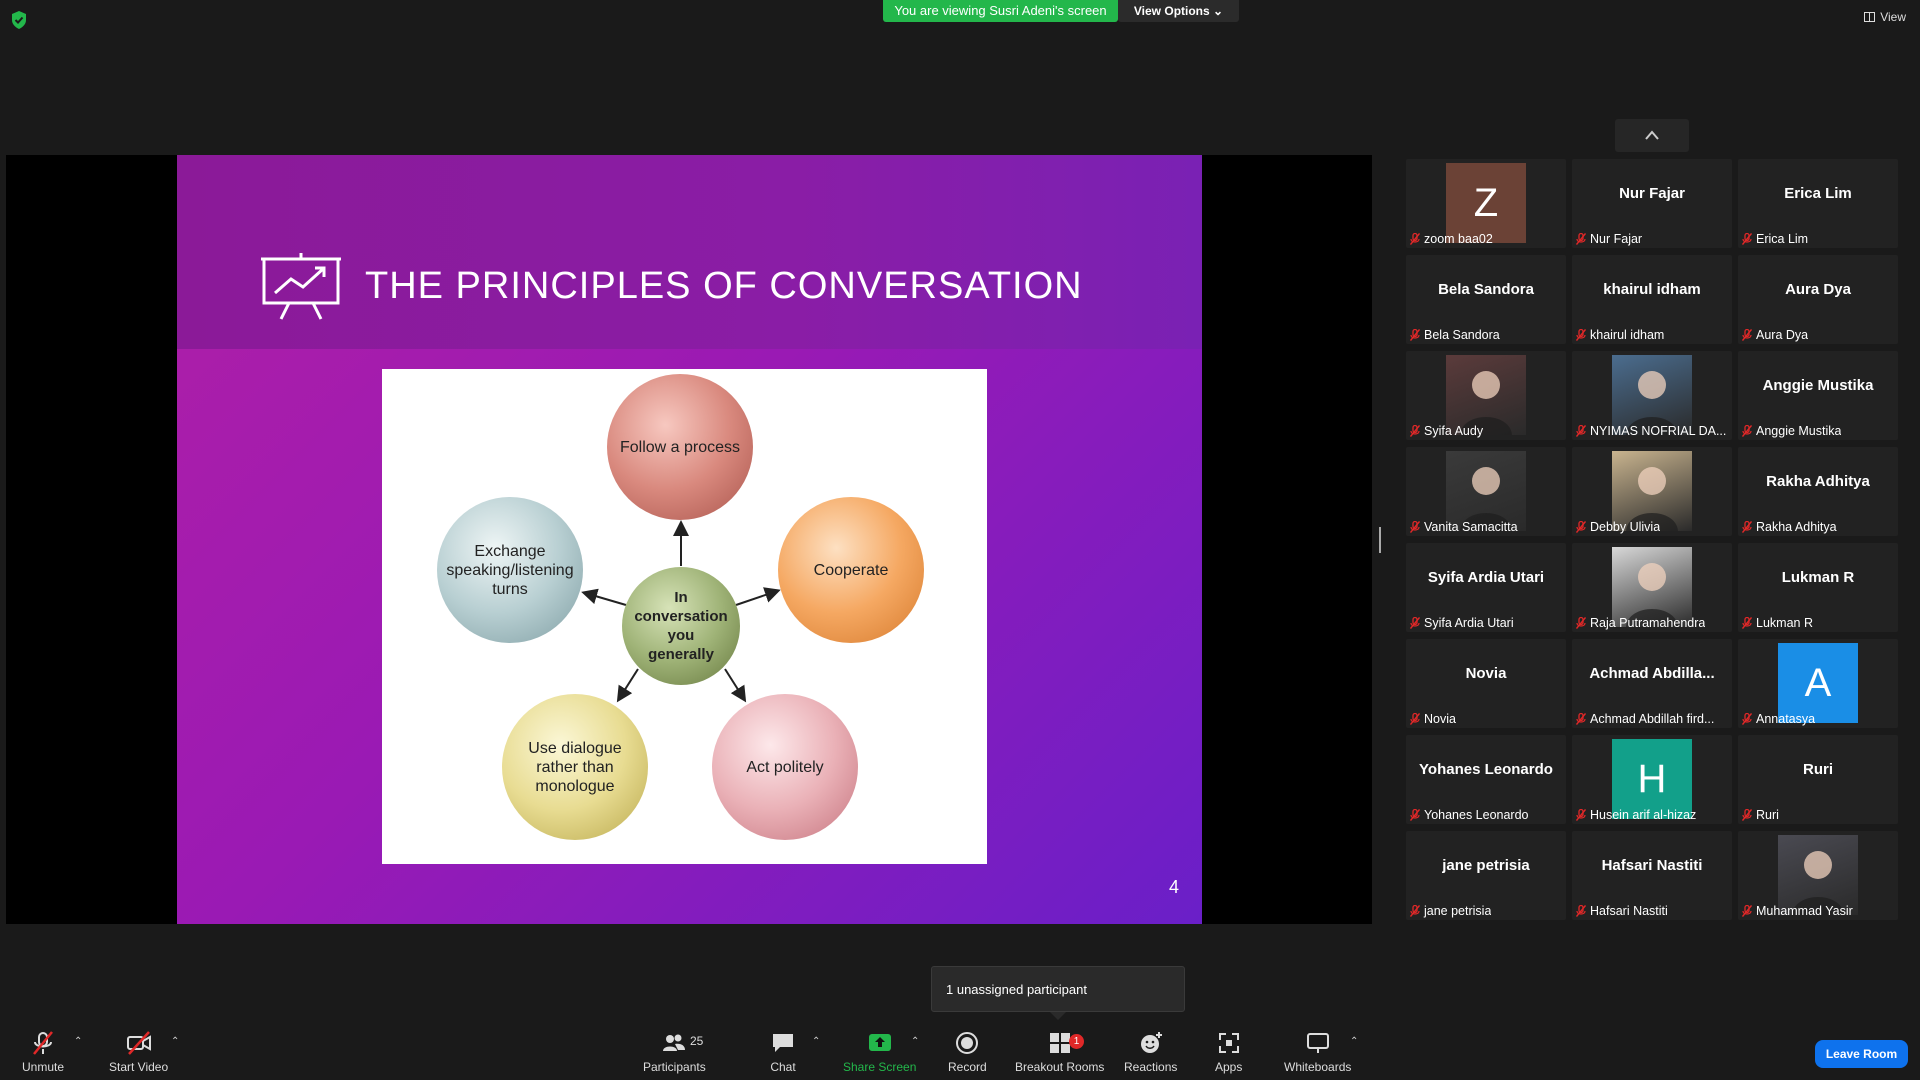  Describe the element at coordinates (1652, 875) in the screenshot. I see `participant-tile: Hafsari Nastiti Hafsari Nastiti` at that location.